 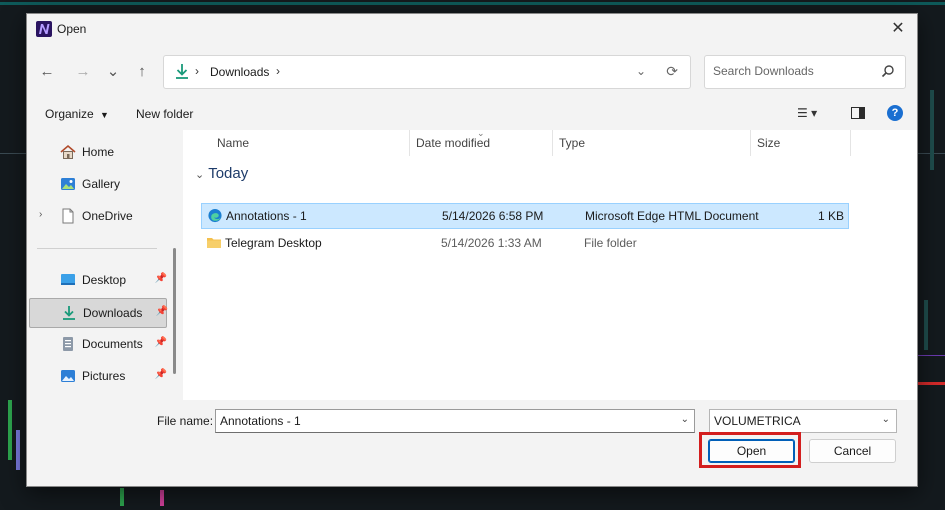 I want to click on folder-icon, so click(x=214, y=243).